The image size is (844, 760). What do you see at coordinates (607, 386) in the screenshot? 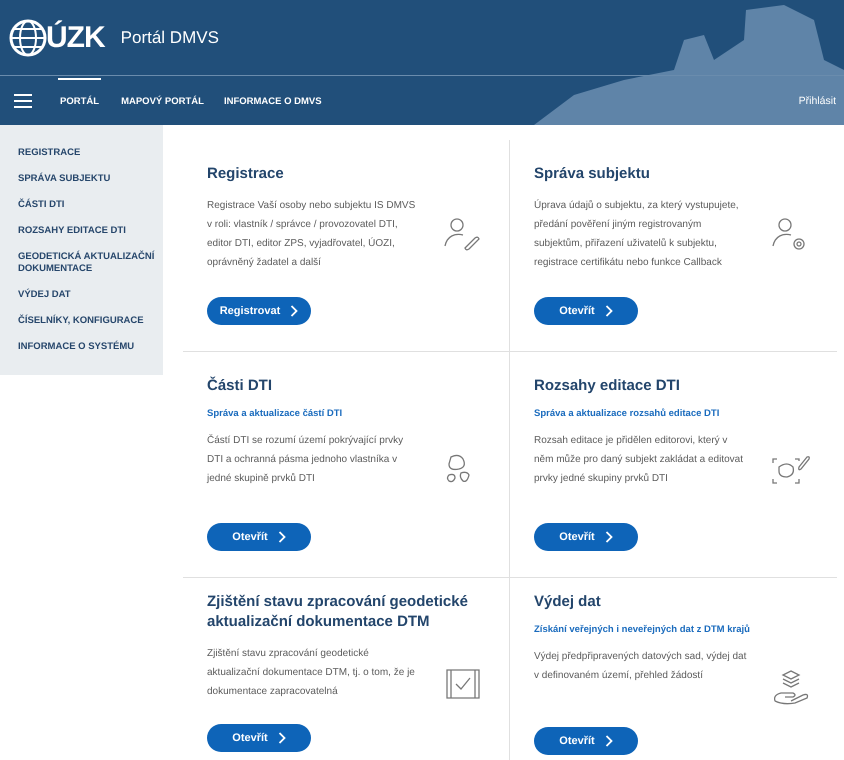
I see `card-title: Rozsahy editace DTI` at bounding box center [607, 386].